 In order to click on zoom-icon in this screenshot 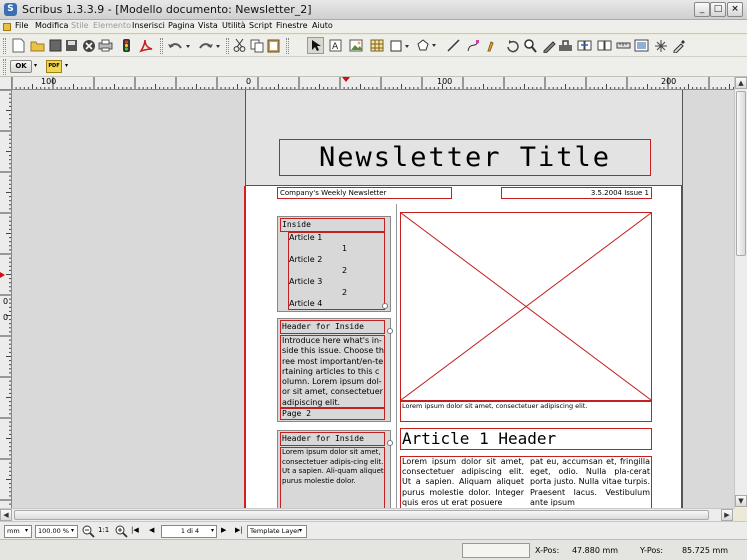, I will do `click(530, 45)`.